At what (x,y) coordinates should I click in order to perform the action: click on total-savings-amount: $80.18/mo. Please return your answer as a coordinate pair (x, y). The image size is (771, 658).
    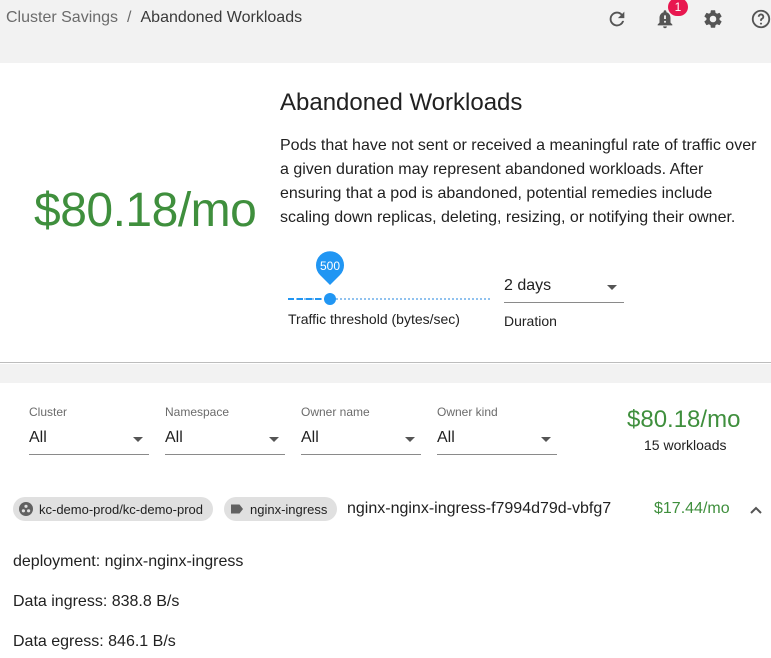
    Looking at the image, I should click on (145, 210).